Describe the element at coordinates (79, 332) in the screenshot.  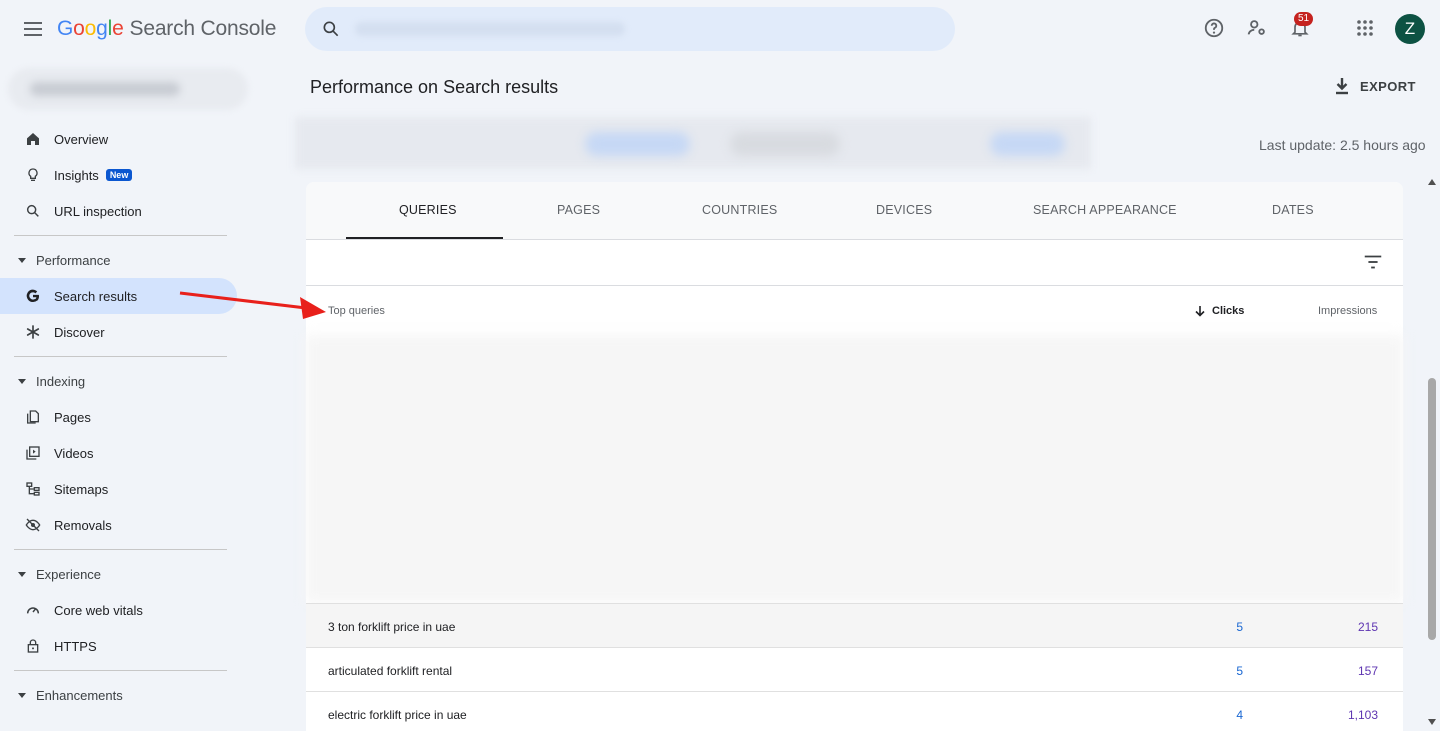
I see `sidebar-item-label: Discover` at that location.